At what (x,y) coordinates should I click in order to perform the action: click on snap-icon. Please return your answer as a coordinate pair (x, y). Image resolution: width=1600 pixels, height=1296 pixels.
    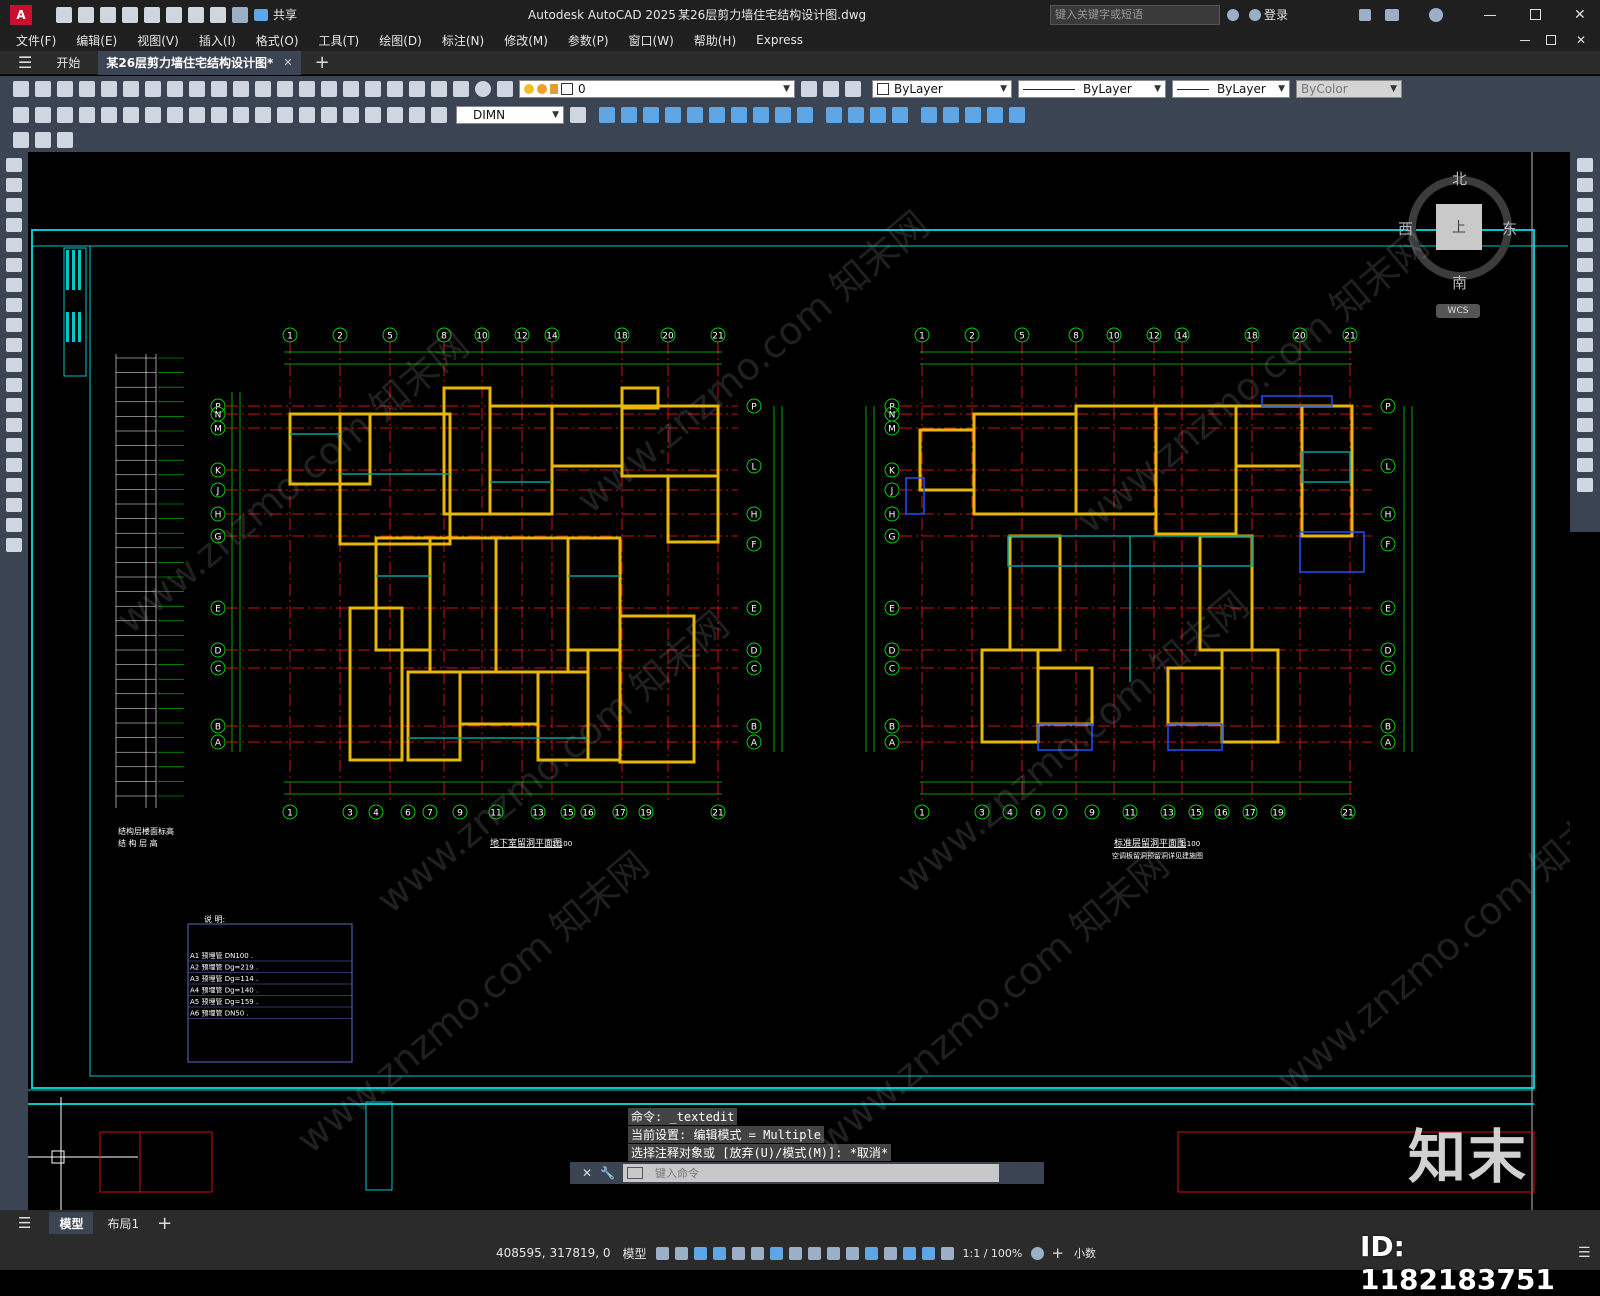
    Looking at the image, I should click on (681, 1253).